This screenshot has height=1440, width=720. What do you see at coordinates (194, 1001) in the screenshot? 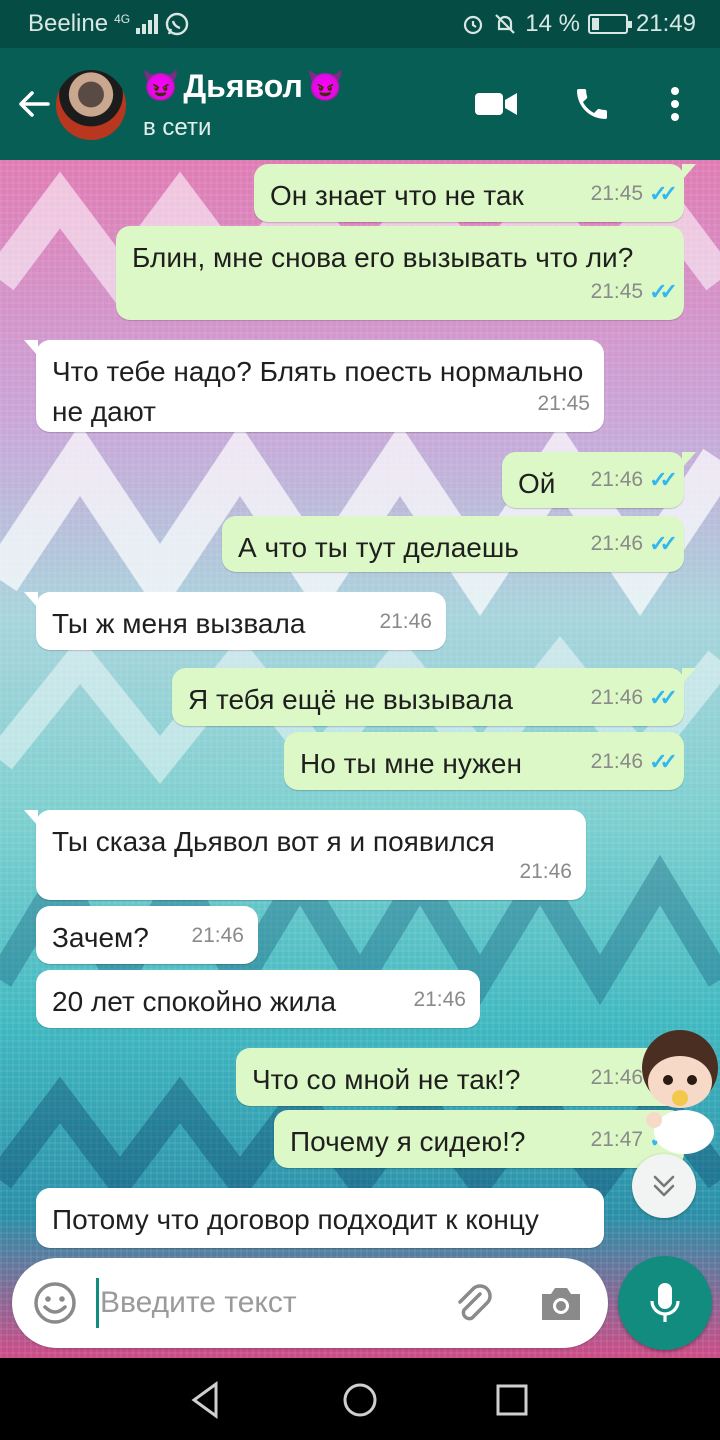
I see `message-text: 20 лет спокойно жила` at bounding box center [194, 1001].